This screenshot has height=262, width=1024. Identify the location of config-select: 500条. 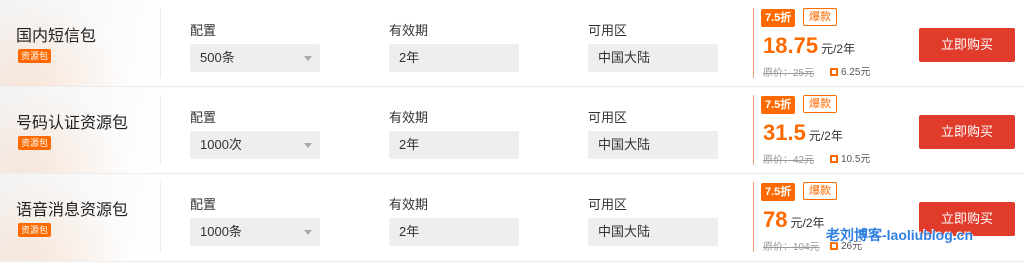
(255, 58).